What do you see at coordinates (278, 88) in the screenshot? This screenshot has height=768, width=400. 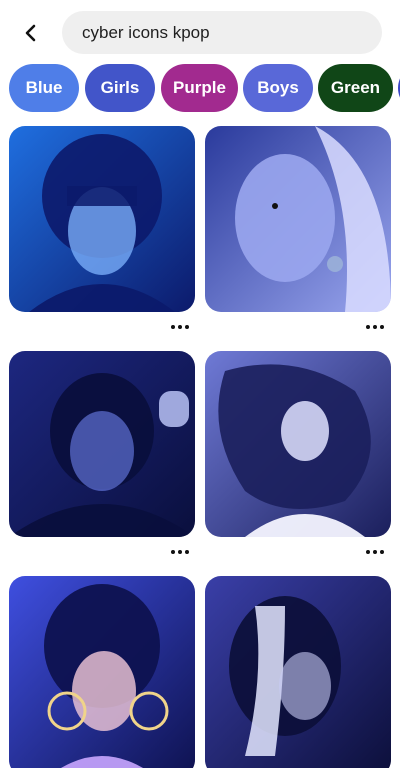 I see `chip-boys: Boys` at bounding box center [278, 88].